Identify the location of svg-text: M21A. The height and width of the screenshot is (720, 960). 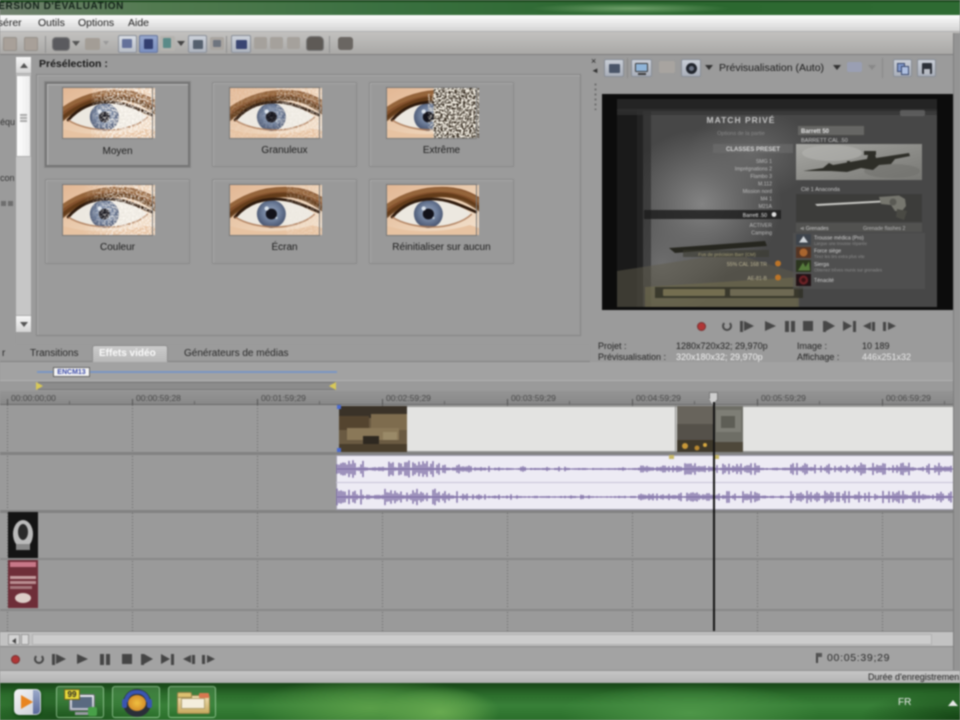
(765, 207).